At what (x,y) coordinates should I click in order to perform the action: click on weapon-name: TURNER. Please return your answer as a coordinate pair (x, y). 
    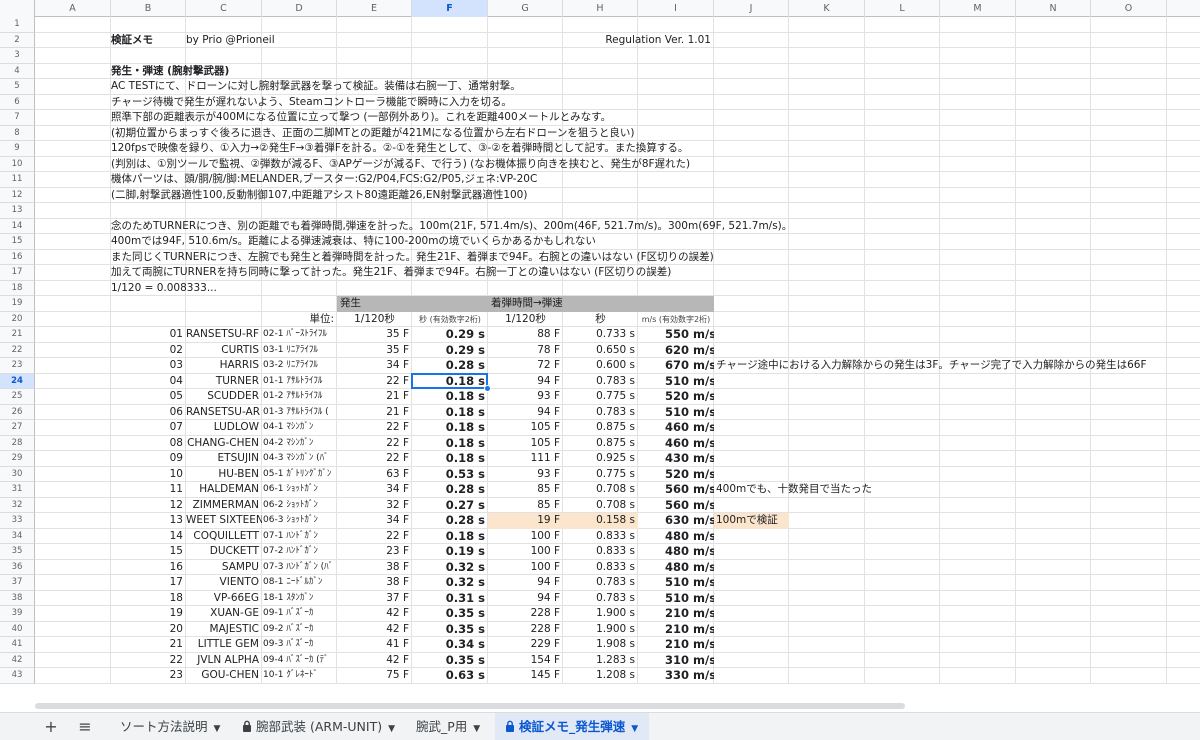
    Looking at the image, I should click on (224, 382).